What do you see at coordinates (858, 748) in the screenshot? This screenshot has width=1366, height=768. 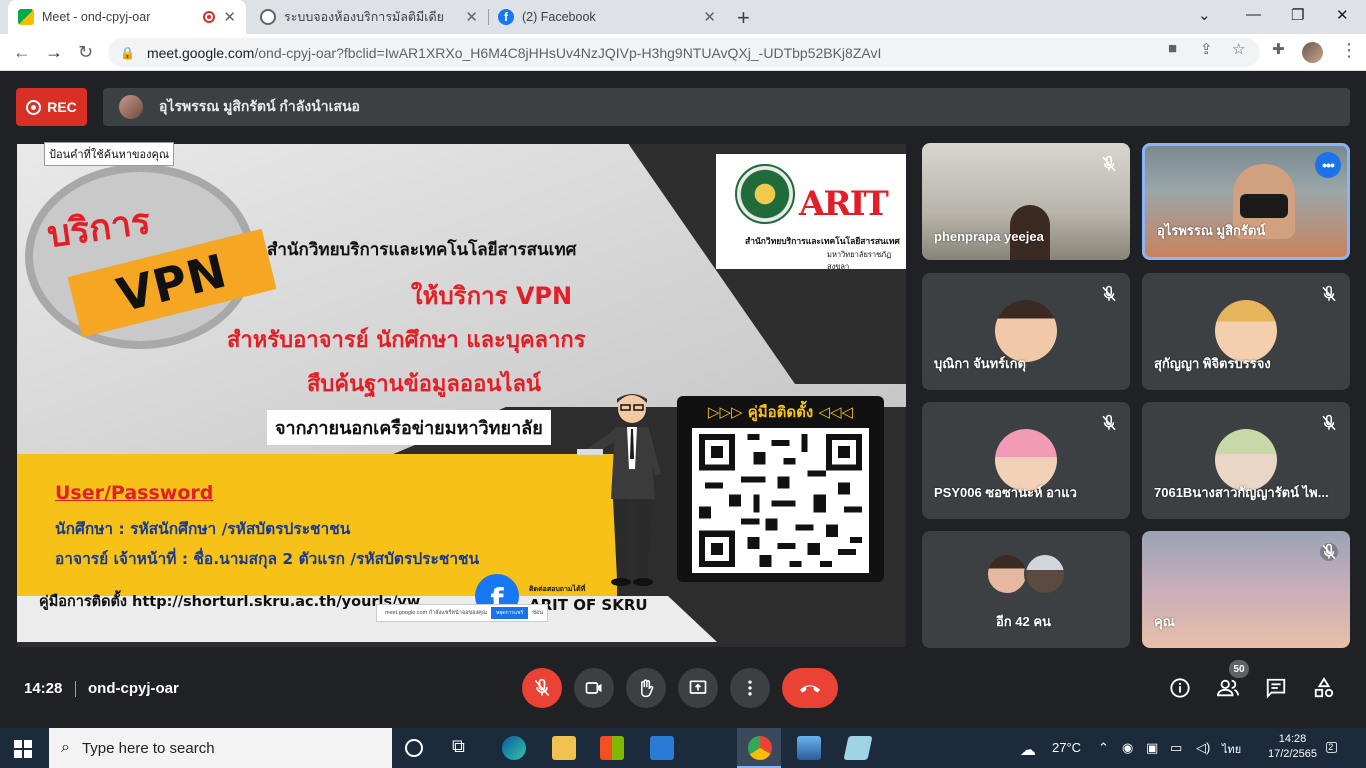 I see `app-icon` at bounding box center [858, 748].